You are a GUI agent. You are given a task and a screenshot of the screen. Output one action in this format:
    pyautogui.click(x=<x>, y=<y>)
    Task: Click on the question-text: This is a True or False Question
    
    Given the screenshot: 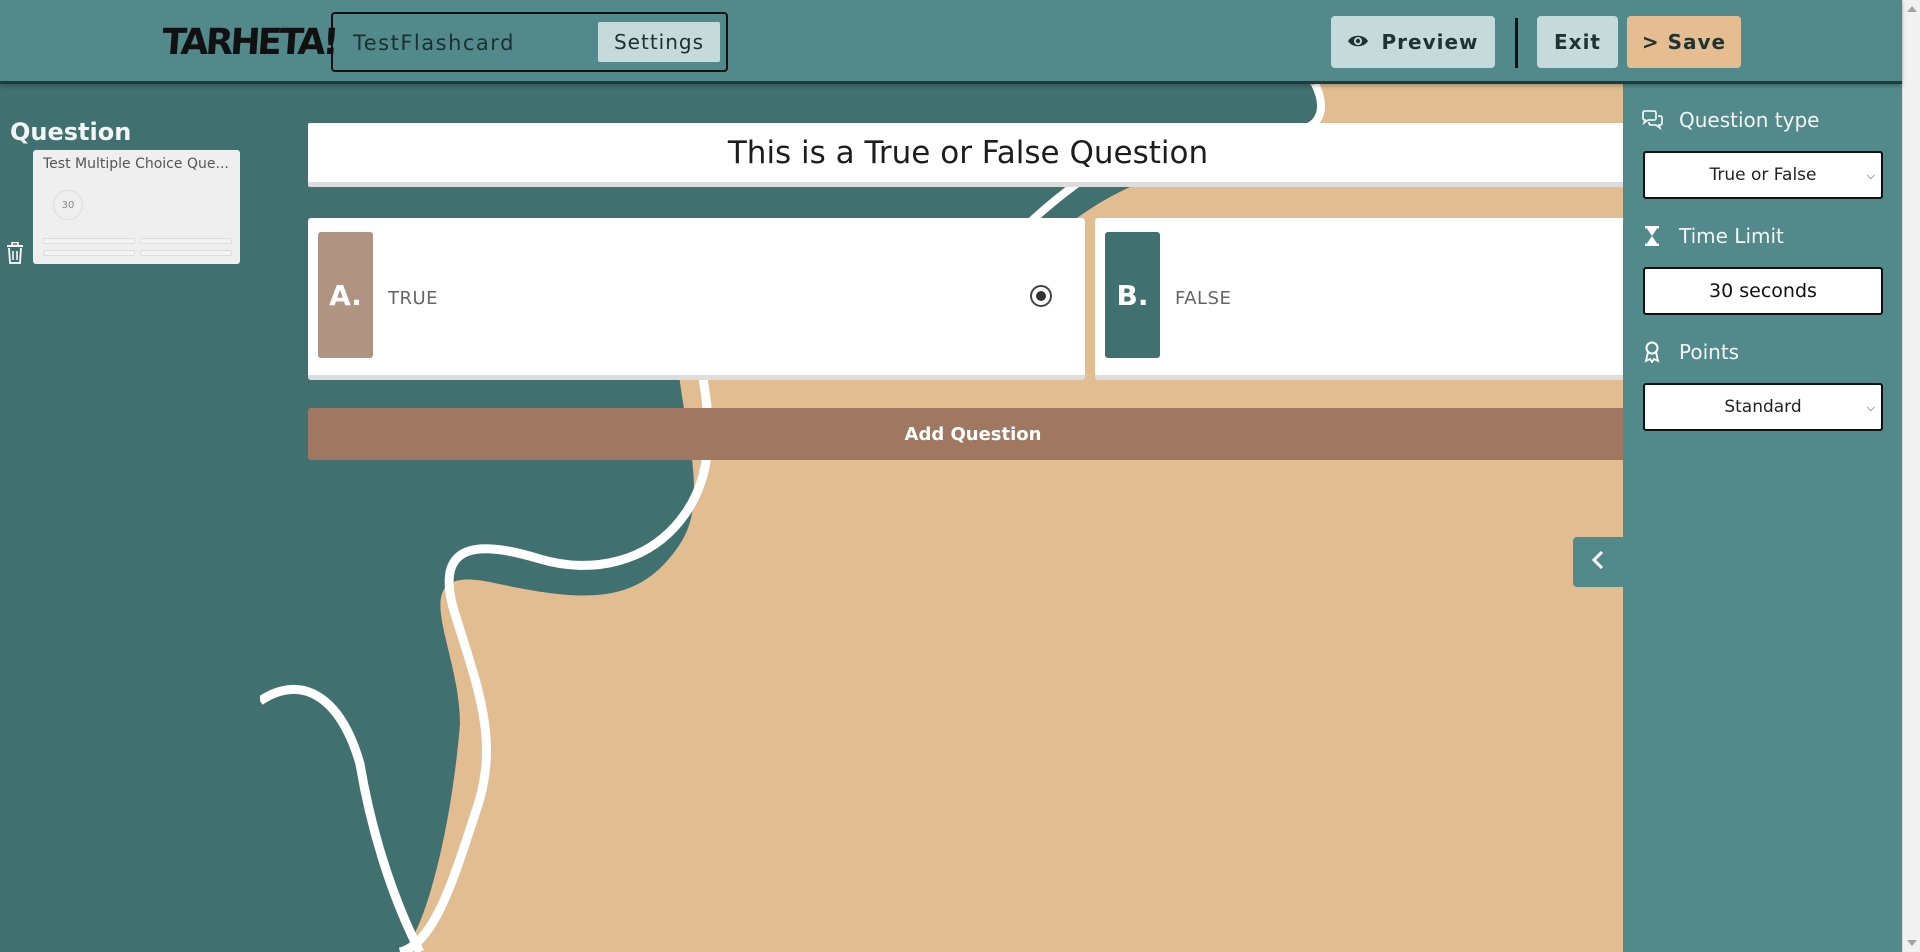 What is the action you would take?
    pyautogui.click(x=965, y=153)
    